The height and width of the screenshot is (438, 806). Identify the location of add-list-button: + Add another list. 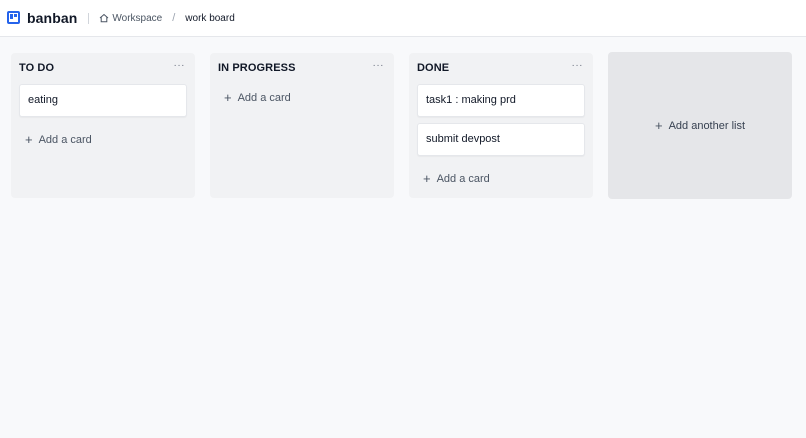
(700, 125).